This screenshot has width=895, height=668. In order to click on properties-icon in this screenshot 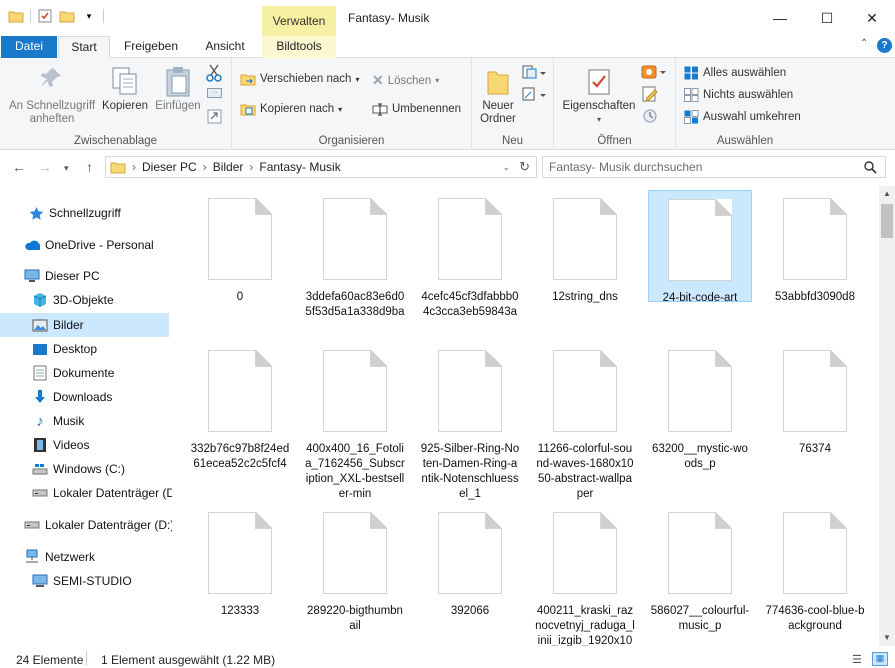, I will do `click(45, 16)`.